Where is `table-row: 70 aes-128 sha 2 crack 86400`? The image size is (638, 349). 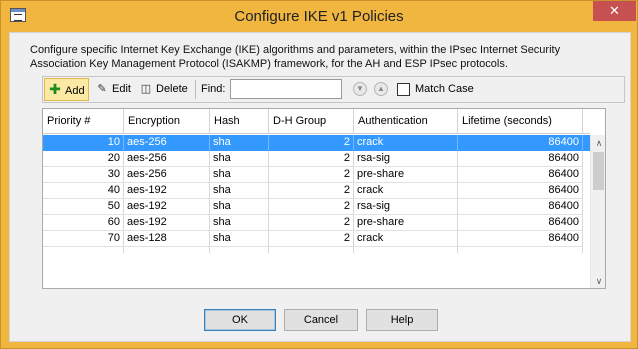
table-row: 70 aes-128 sha 2 crack 86400 is located at coordinates (316, 239).